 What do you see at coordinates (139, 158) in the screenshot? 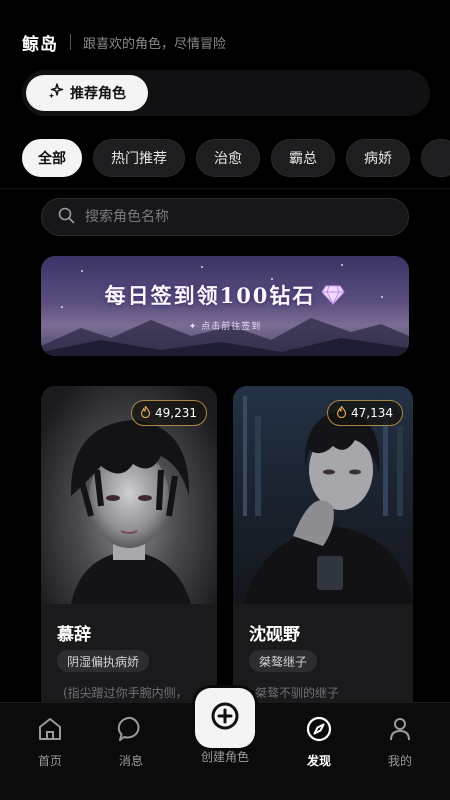
I see `category-tab-hot: 热门推荐` at bounding box center [139, 158].